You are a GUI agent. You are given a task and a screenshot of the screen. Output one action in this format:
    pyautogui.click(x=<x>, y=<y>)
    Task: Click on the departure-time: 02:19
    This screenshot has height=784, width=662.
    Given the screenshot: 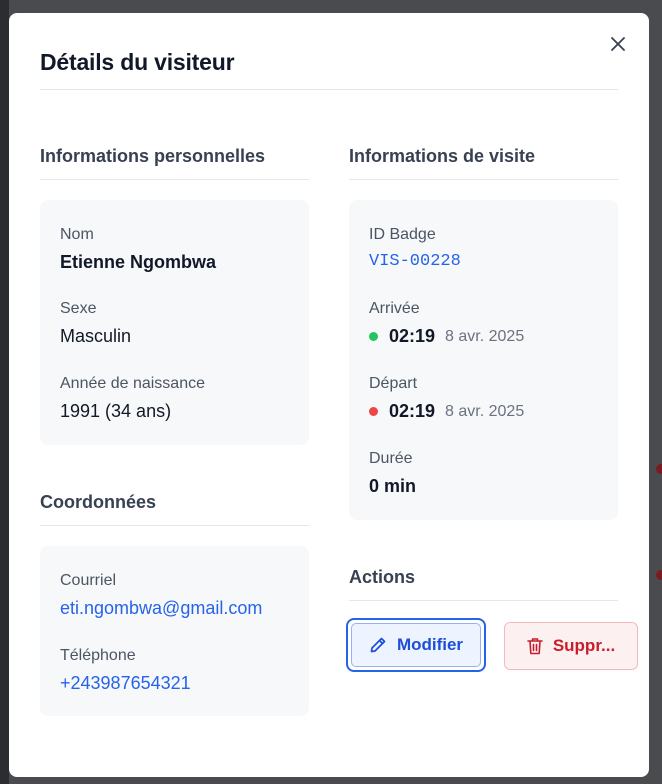 What is the action you would take?
    pyautogui.click(x=412, y=411)
    